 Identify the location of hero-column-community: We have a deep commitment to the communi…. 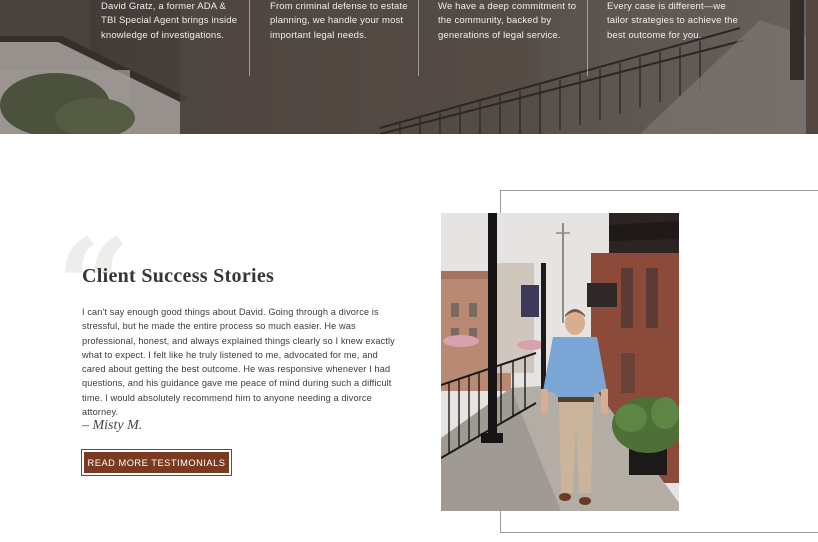
(508, 38).